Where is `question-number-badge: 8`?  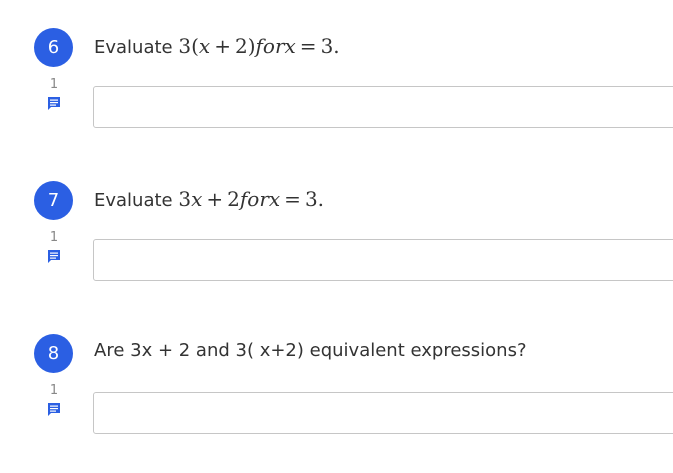 question-number-badge: 8 is located at coordinates (53, 353).